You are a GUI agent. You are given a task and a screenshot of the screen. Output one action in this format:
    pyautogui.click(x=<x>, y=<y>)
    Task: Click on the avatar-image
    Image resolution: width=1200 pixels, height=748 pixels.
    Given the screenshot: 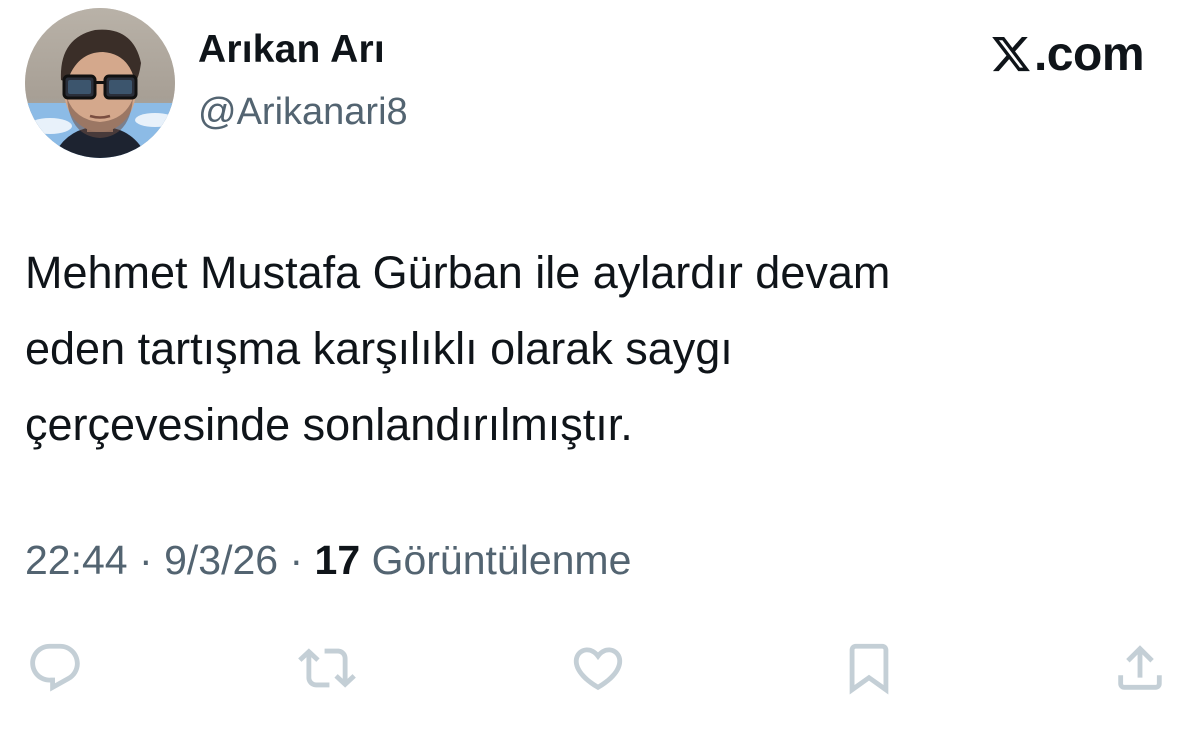 What is the action you would take?
    pyautogui.click(x=100, y=83)
    